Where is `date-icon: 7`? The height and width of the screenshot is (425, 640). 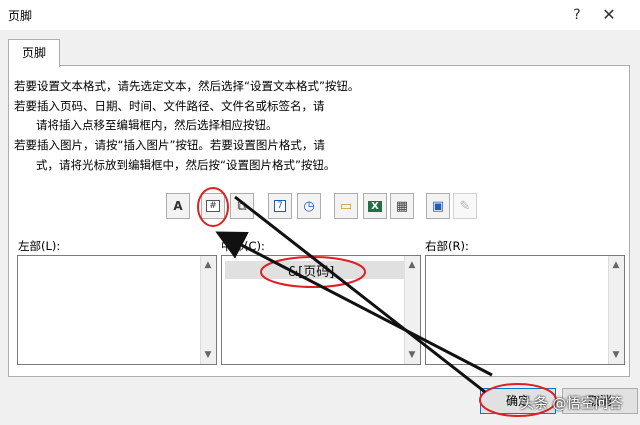 date-icon: 7 is located at coordinates (280, 206).